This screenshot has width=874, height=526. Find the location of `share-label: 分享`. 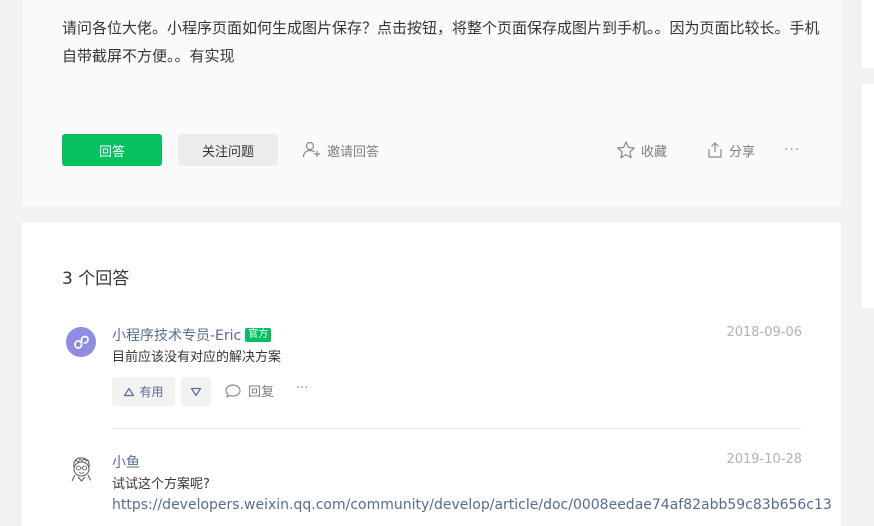

share-label: 分享 is located at coordinates (742, 152).